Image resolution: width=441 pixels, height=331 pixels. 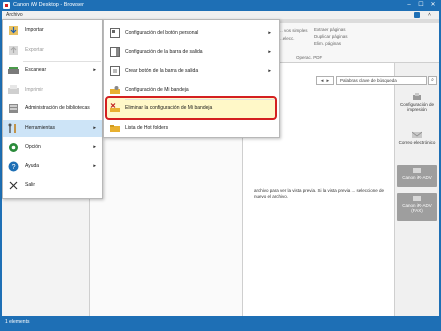 I want to click on nav-arrows-button: ◄ ►, so click(x=325, y=80).